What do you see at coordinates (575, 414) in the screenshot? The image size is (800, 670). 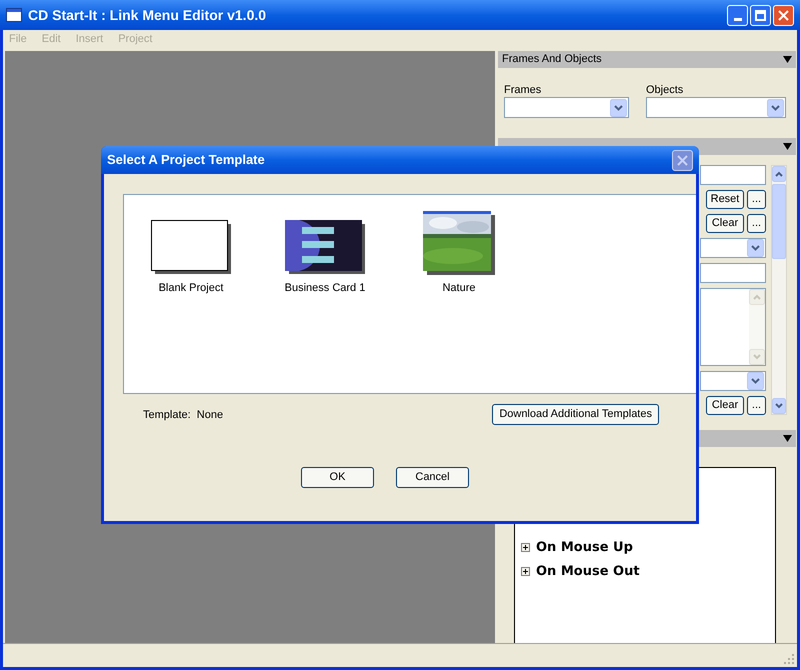 I see `download-templates-button: Download Additional Templates` at bounding box center [575, 414].